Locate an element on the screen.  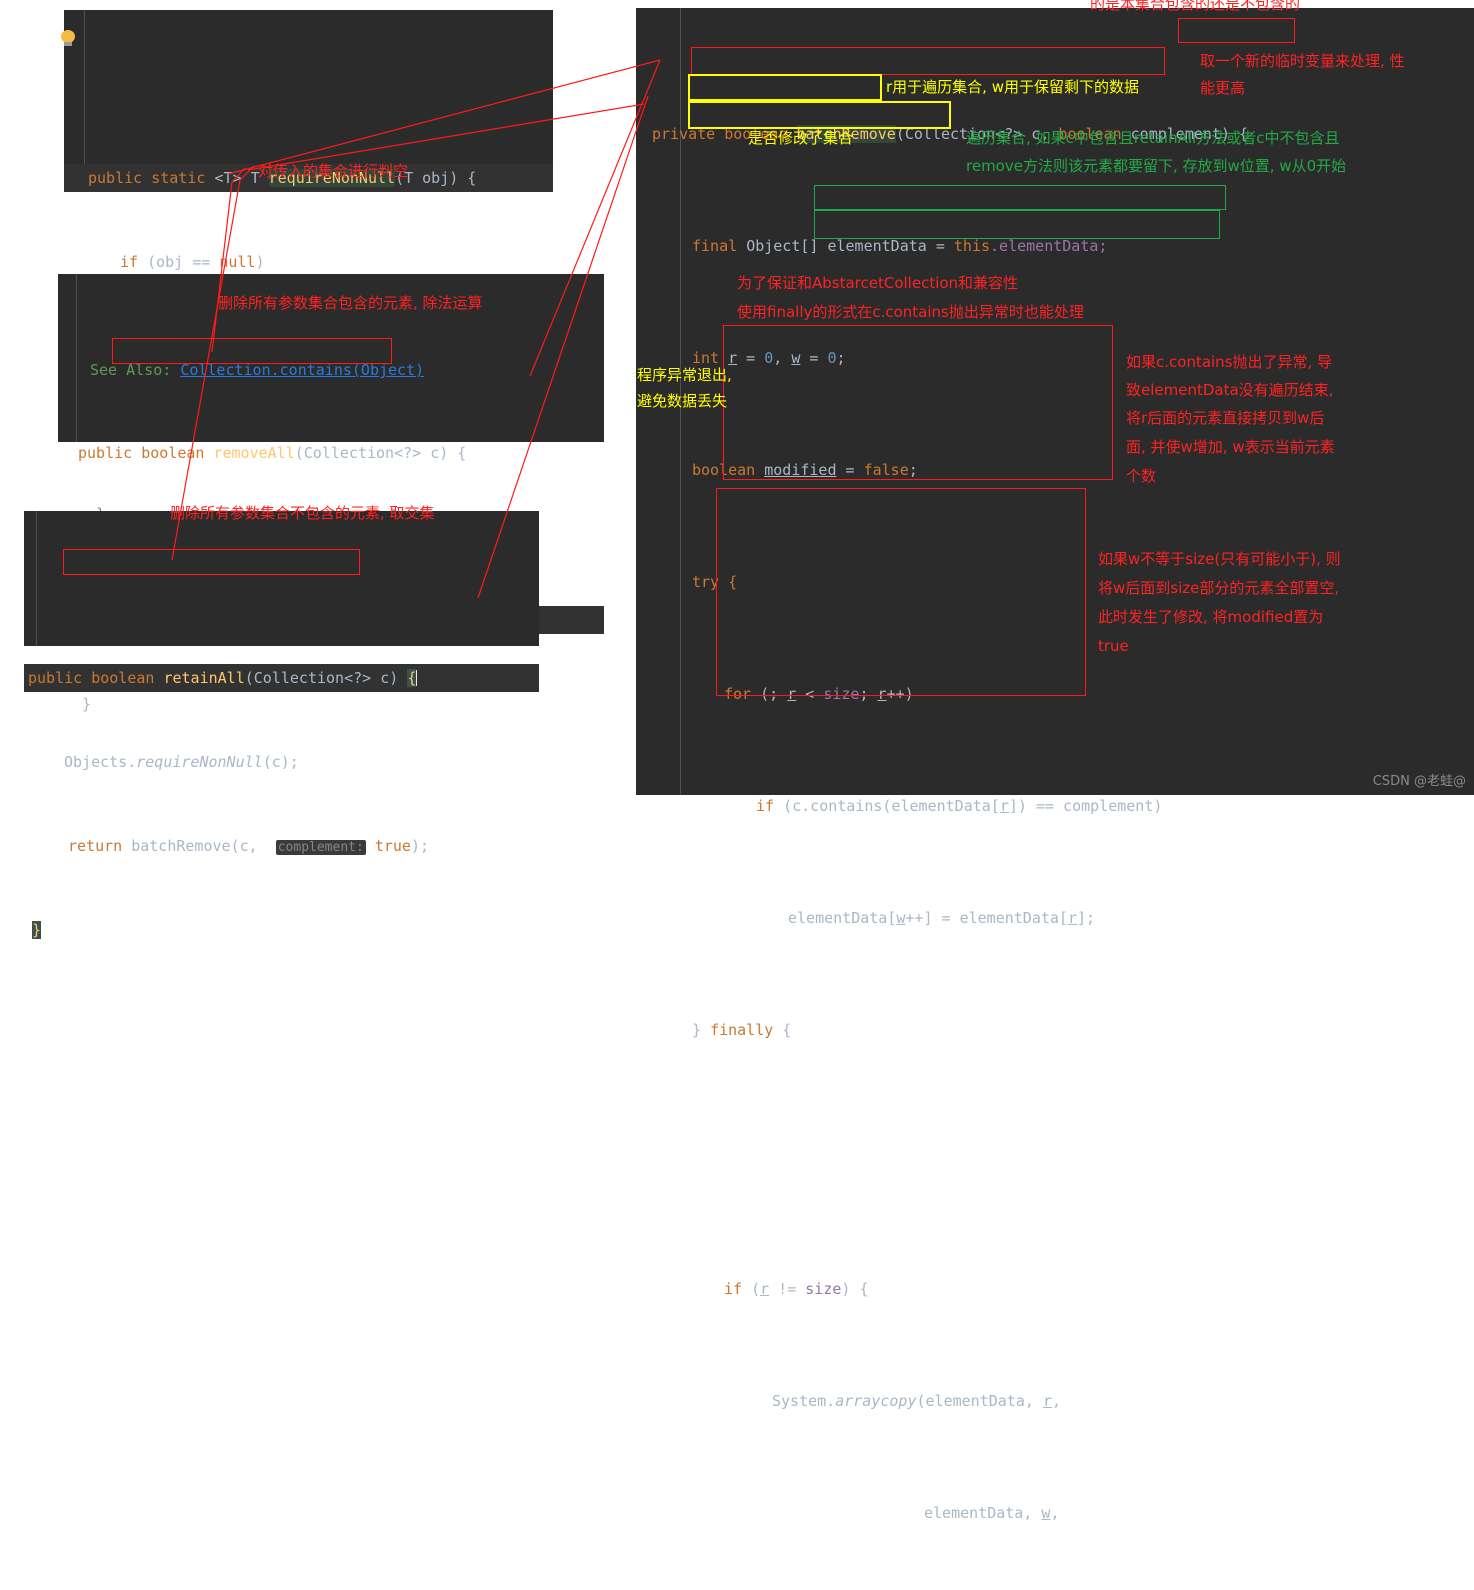
annotation-traverse-1: 遍历集合, 如果c中包含且retainAll方法或者c中不包含且 is located at coordinates (1153, 138).